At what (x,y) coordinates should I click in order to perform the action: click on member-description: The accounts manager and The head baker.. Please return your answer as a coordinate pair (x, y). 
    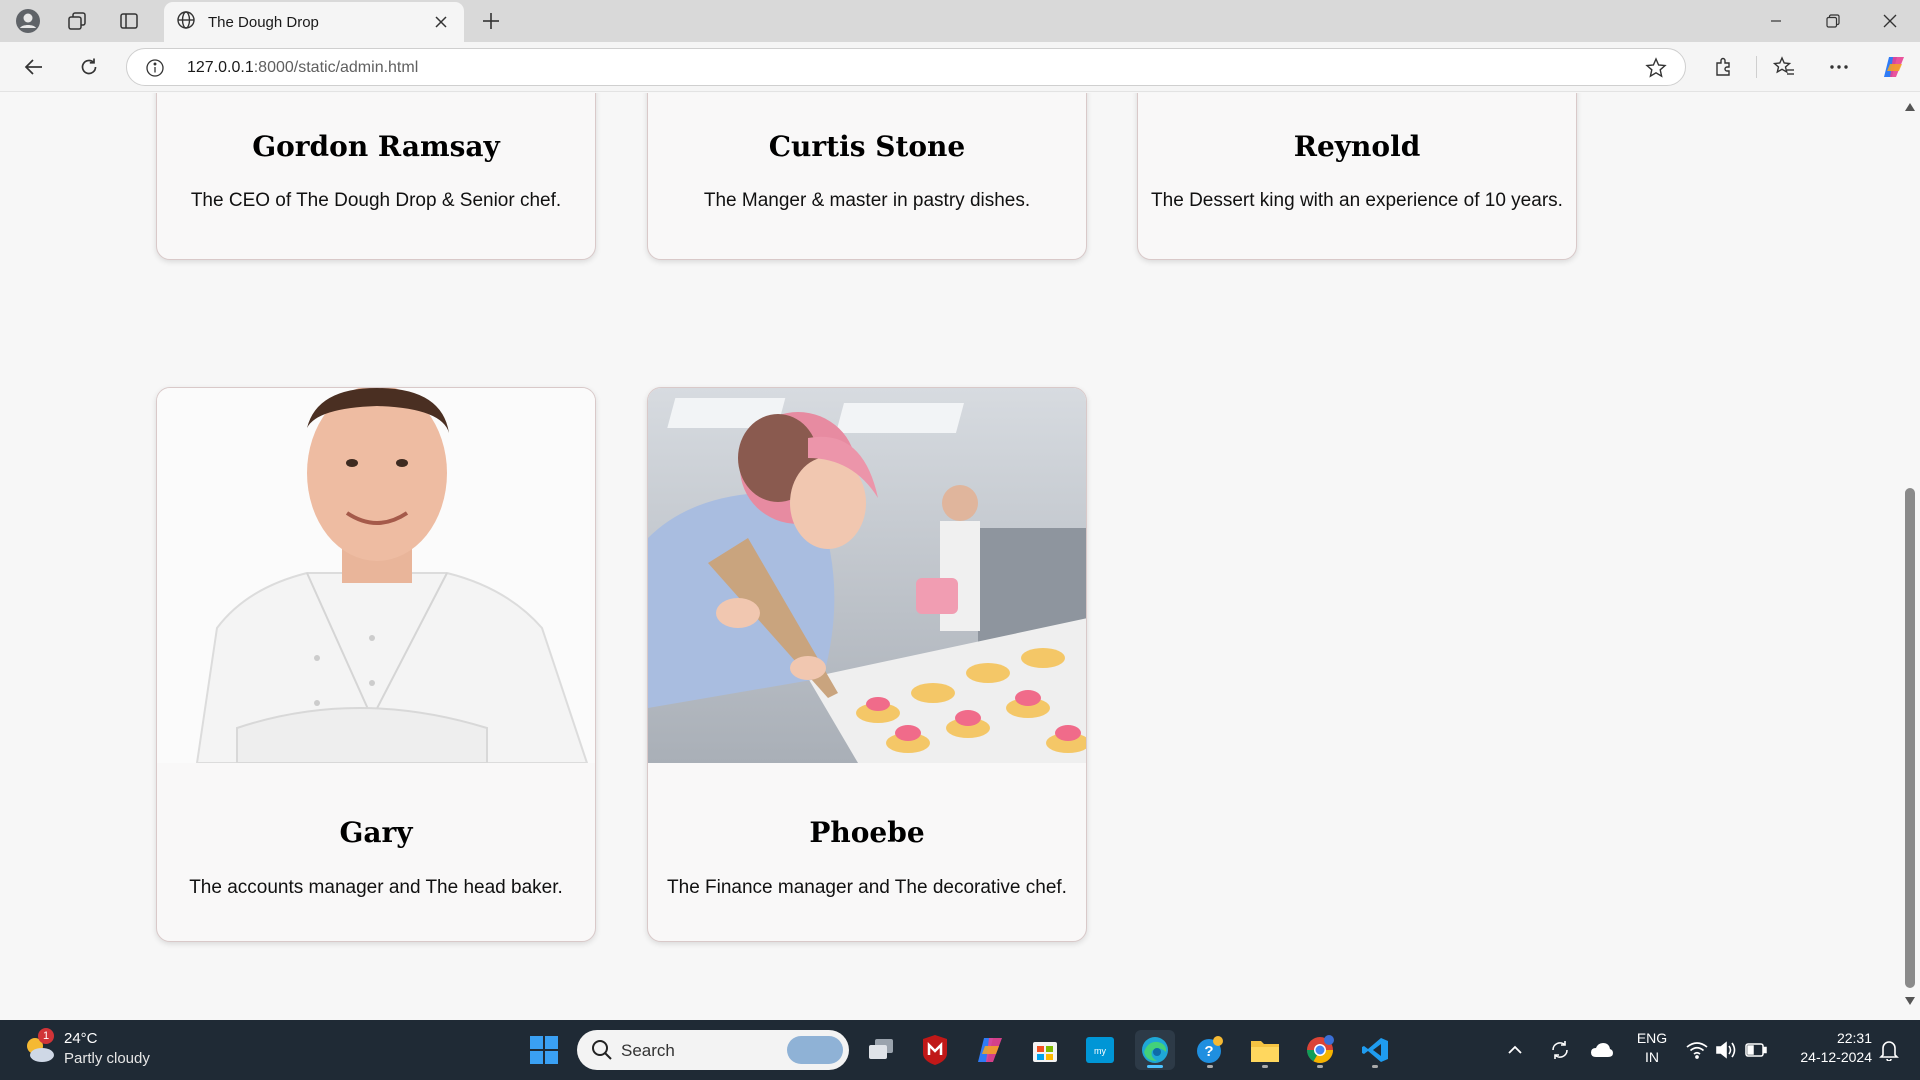
    Looking at the image, I should click on (376, 887).